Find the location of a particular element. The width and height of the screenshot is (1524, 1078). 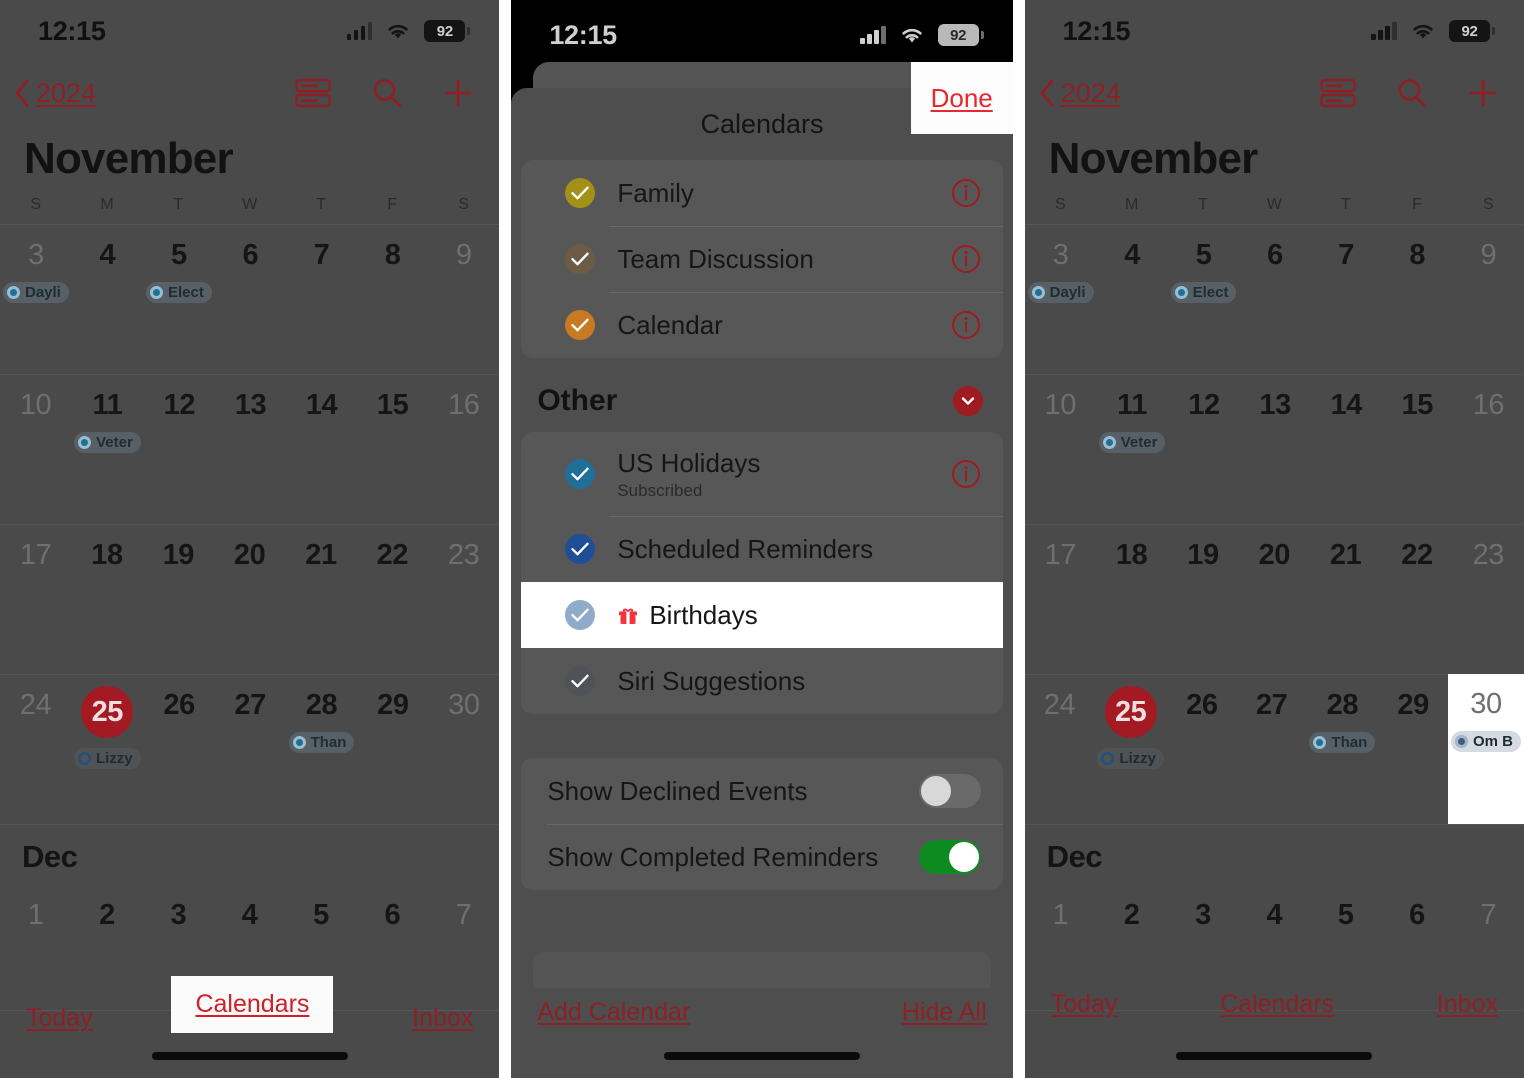

calendar-day-cell: 17 is located at coordinates (35, 599).